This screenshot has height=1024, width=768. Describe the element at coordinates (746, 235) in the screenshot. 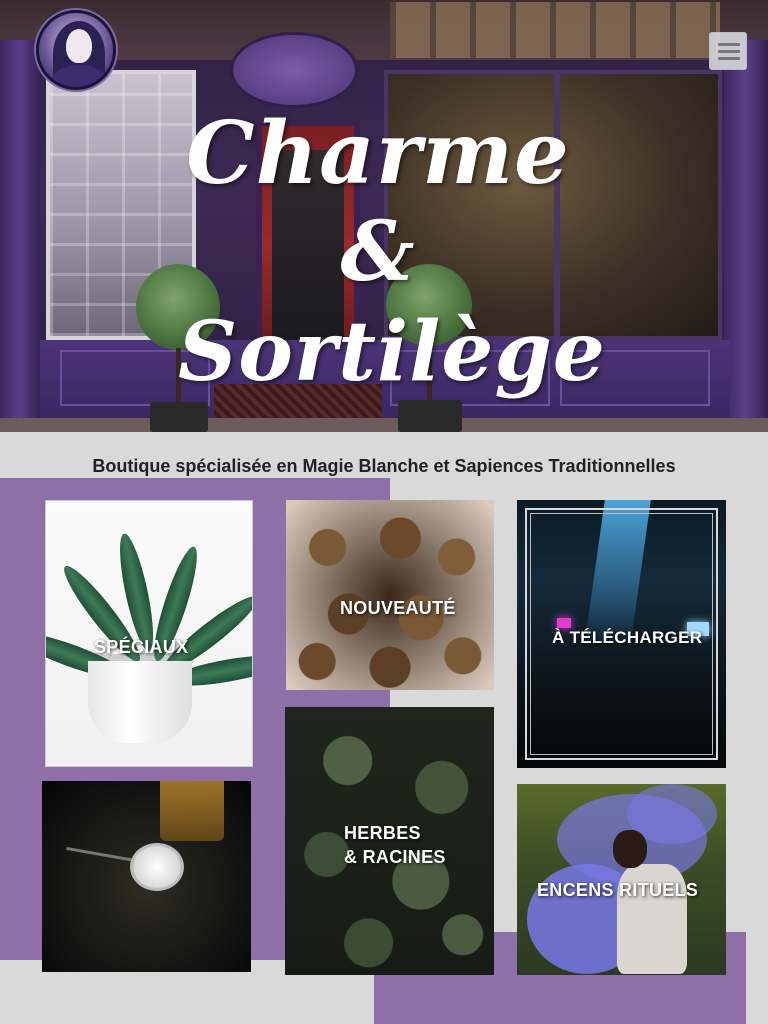

I see `storefront-pillar-right` at that location.